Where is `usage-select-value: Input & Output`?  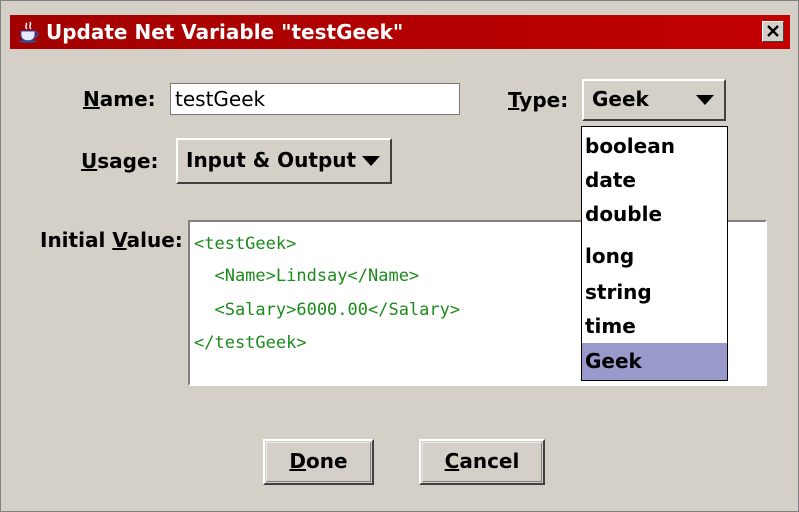
usage-select-value: Input & Output is located at coordinates (271, 160).